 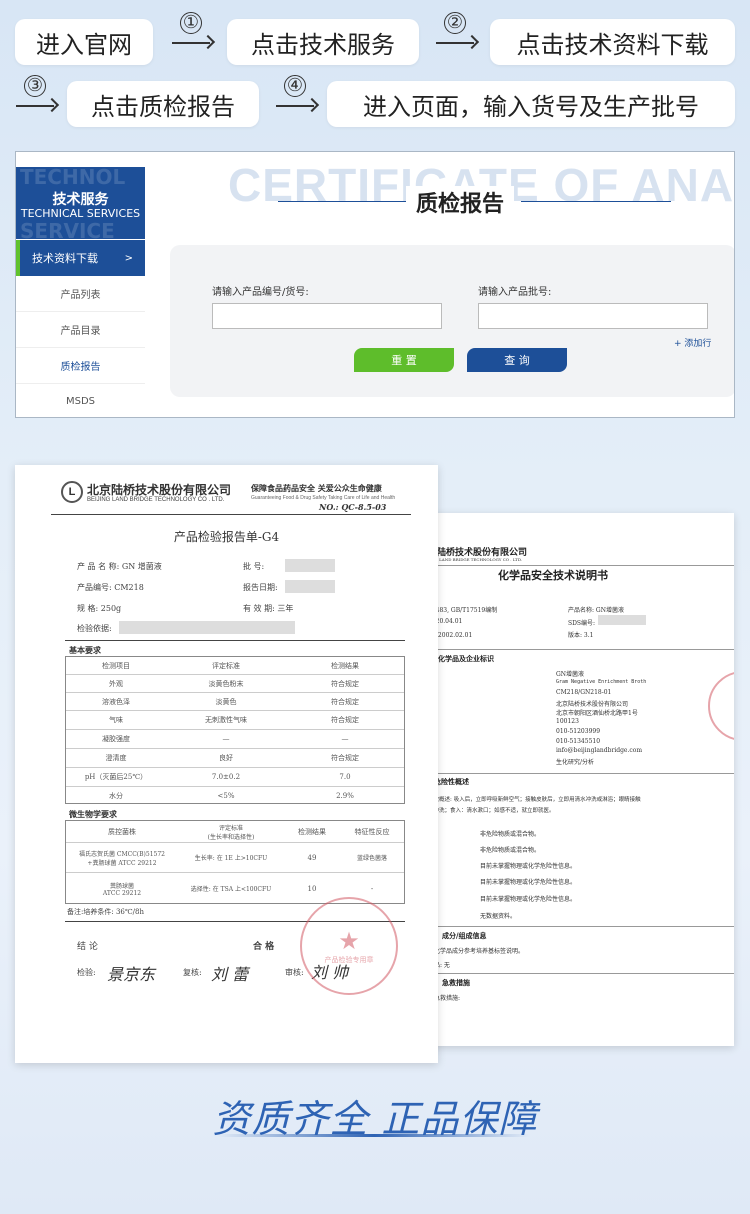 What do you see at coordinates (455, 23) in the screenshot?
I see `step-number: ②` at bounding box center [455, 23].